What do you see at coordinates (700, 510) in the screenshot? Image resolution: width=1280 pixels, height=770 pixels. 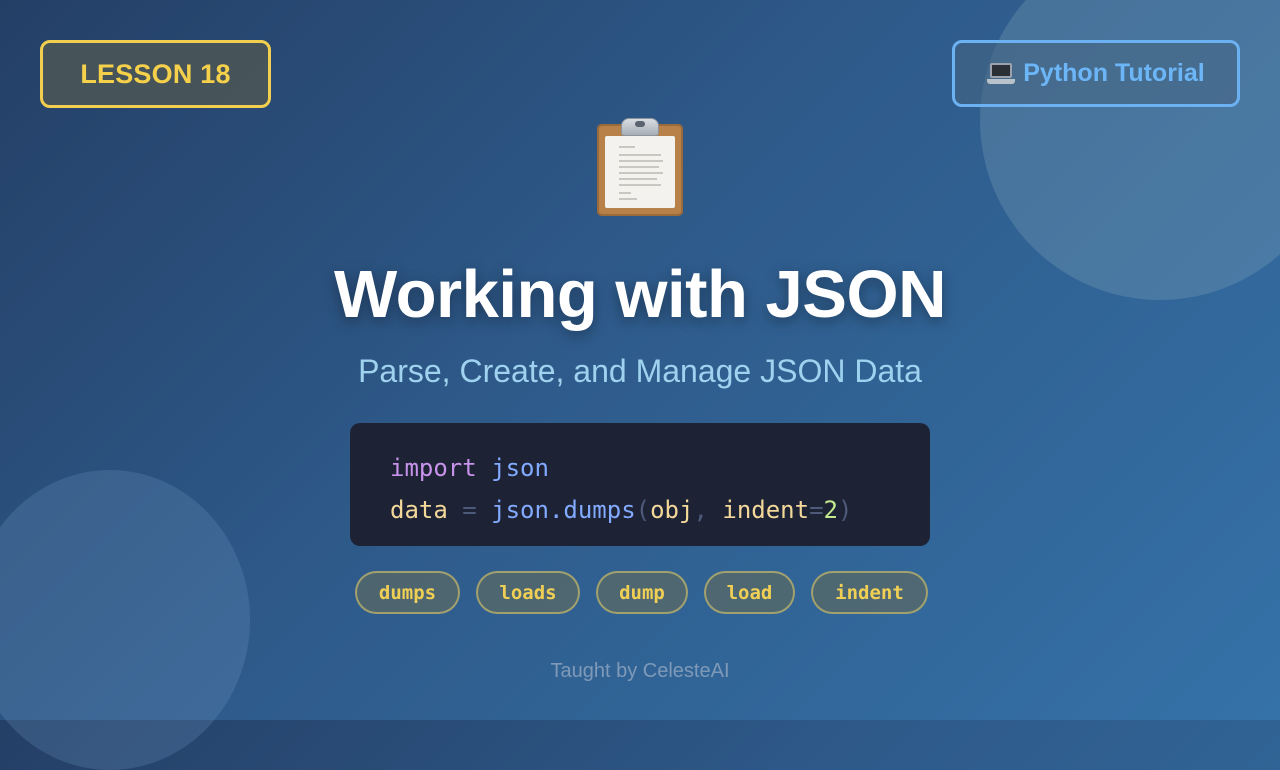 I see `code-comma: ,` at bounding box center [700, 510].